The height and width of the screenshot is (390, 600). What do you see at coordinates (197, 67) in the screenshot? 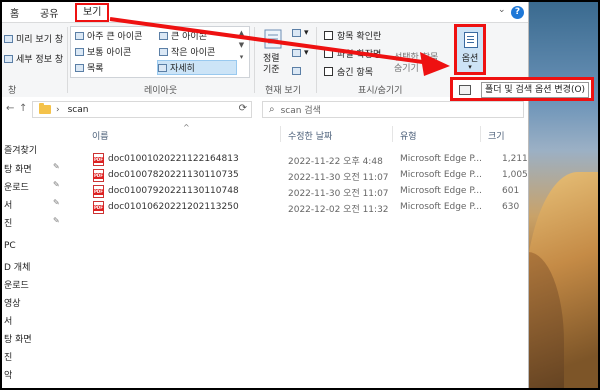
I see `layout-details: 자세히` at bounding box center [197, 67].